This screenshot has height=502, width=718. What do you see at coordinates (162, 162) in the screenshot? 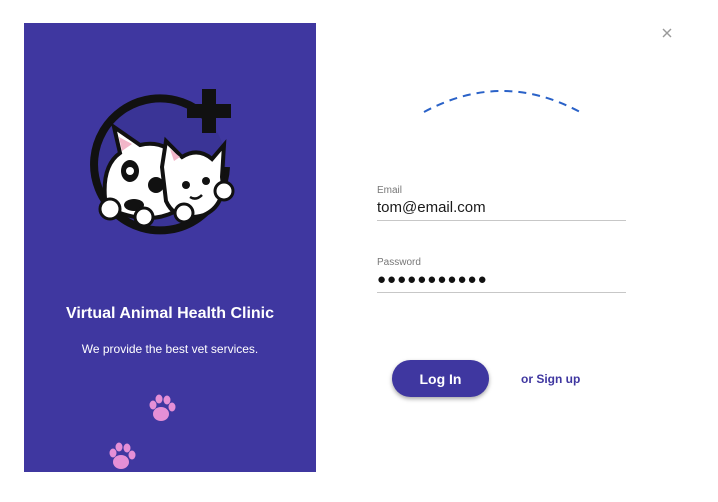
I see `pet-clinic-logo-icon` at bounding box center [162, 162].